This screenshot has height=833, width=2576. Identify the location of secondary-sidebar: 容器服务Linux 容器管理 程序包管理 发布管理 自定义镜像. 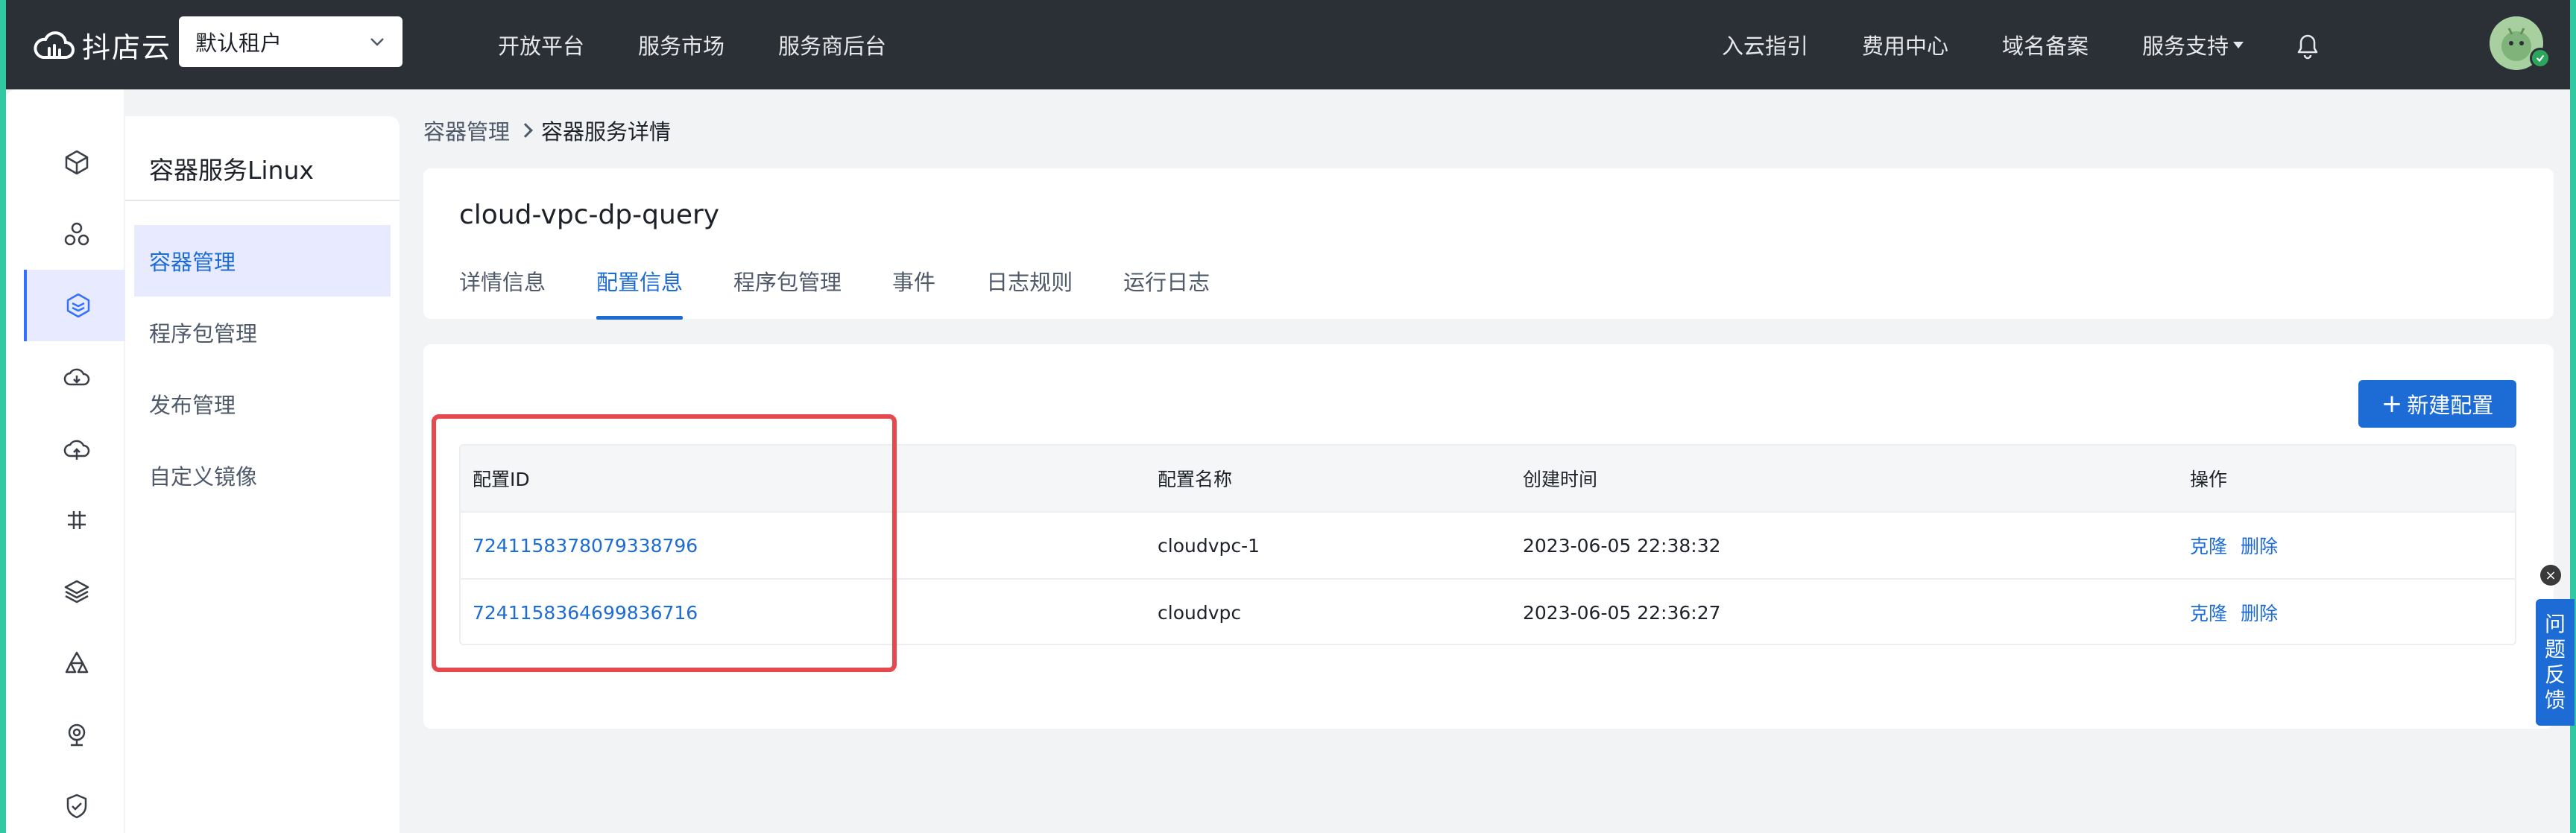
(262, 475).